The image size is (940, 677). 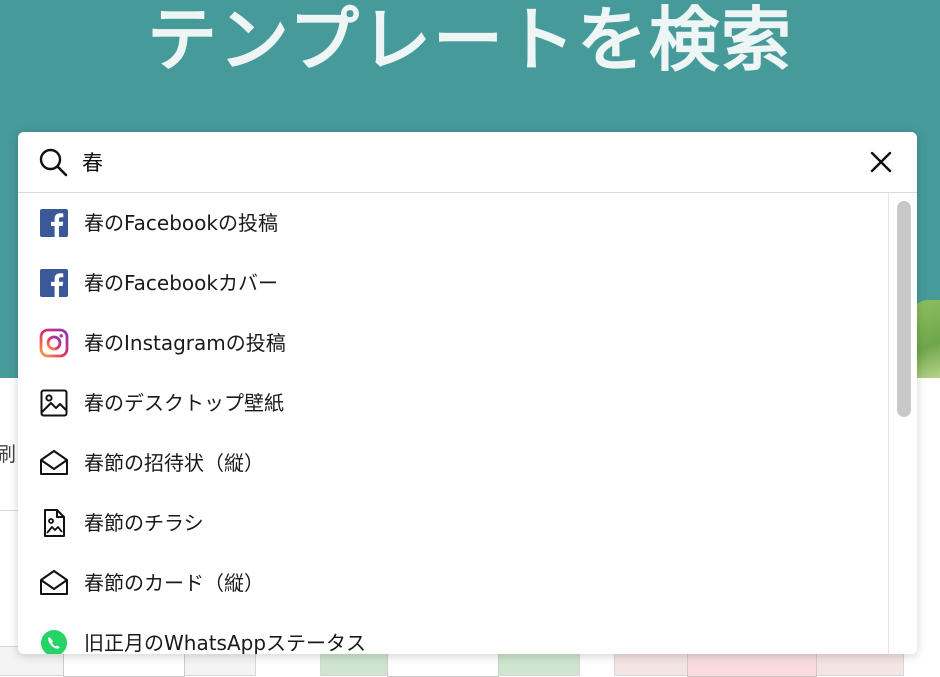 What do you see at coordinates (453, 633) in the screenshot?
I see `suggestion-item: 旧正月のWhatsAppステータス` at bounding box center [453, 633].